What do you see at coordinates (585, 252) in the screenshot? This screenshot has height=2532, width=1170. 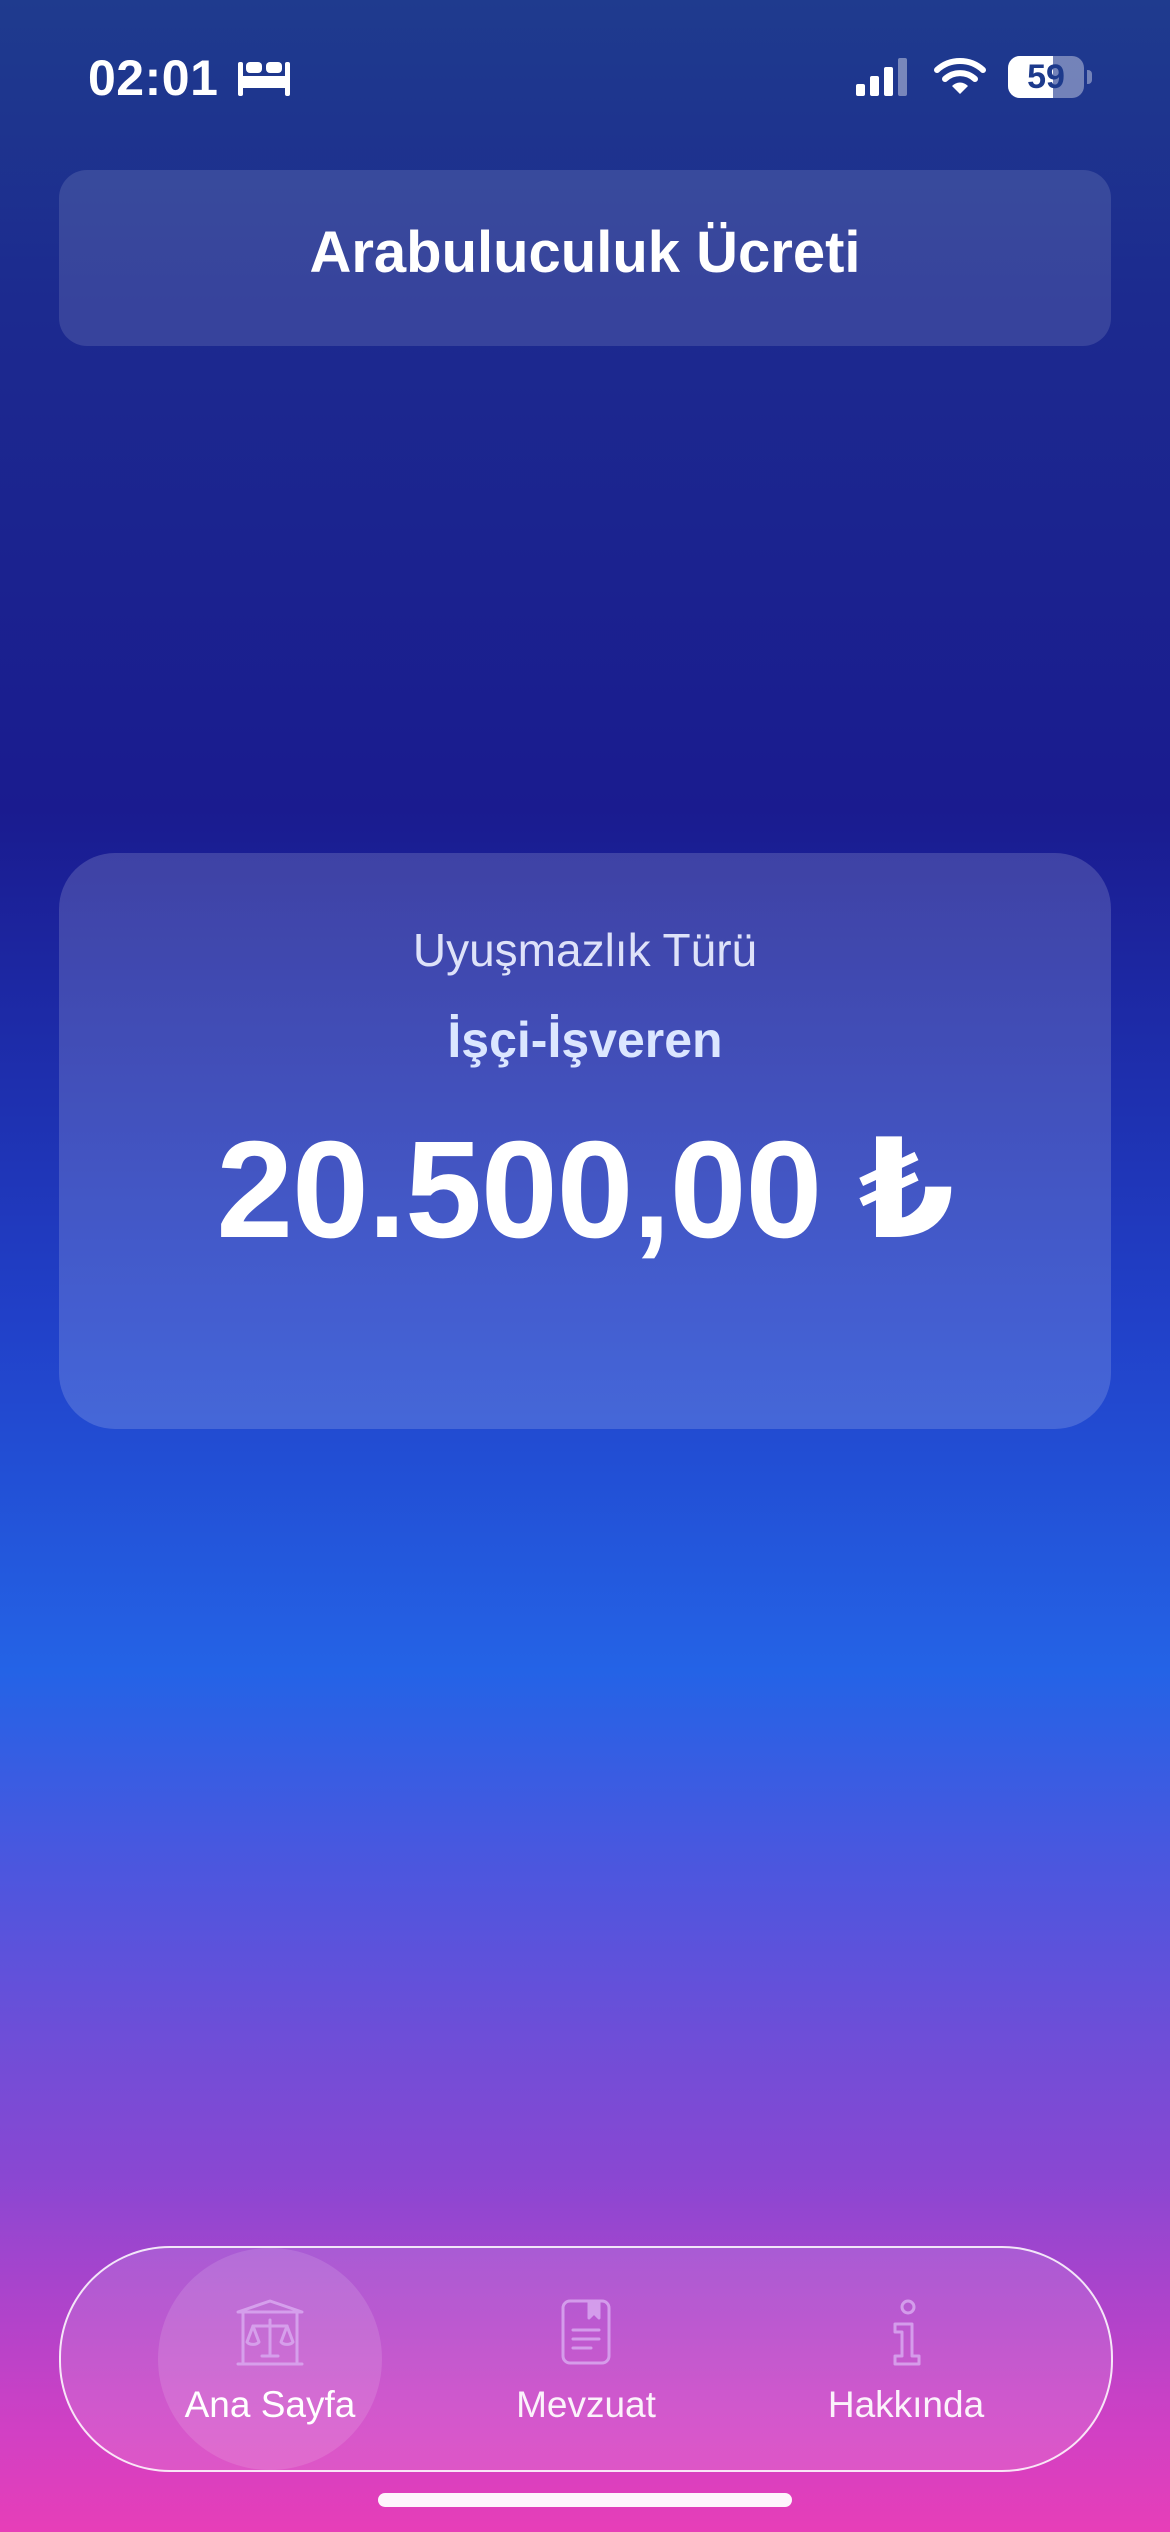 I see `page-title: Arabuluculuk Ücreti` at bounding box center [585, 252].